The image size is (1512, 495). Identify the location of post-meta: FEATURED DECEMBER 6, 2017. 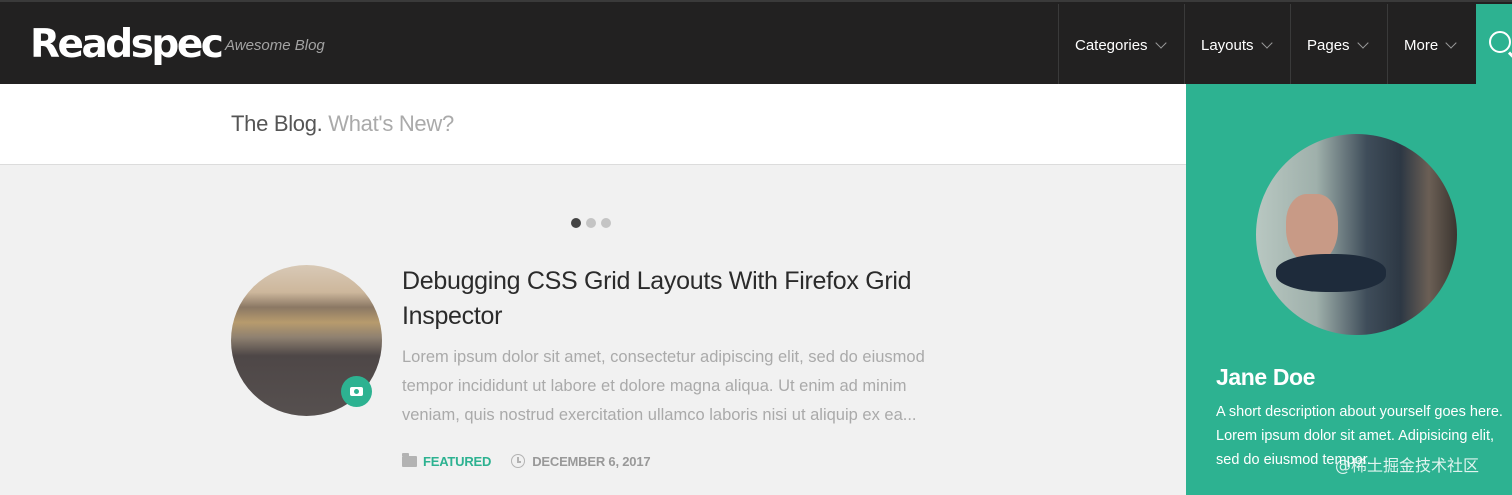
(526, 461).